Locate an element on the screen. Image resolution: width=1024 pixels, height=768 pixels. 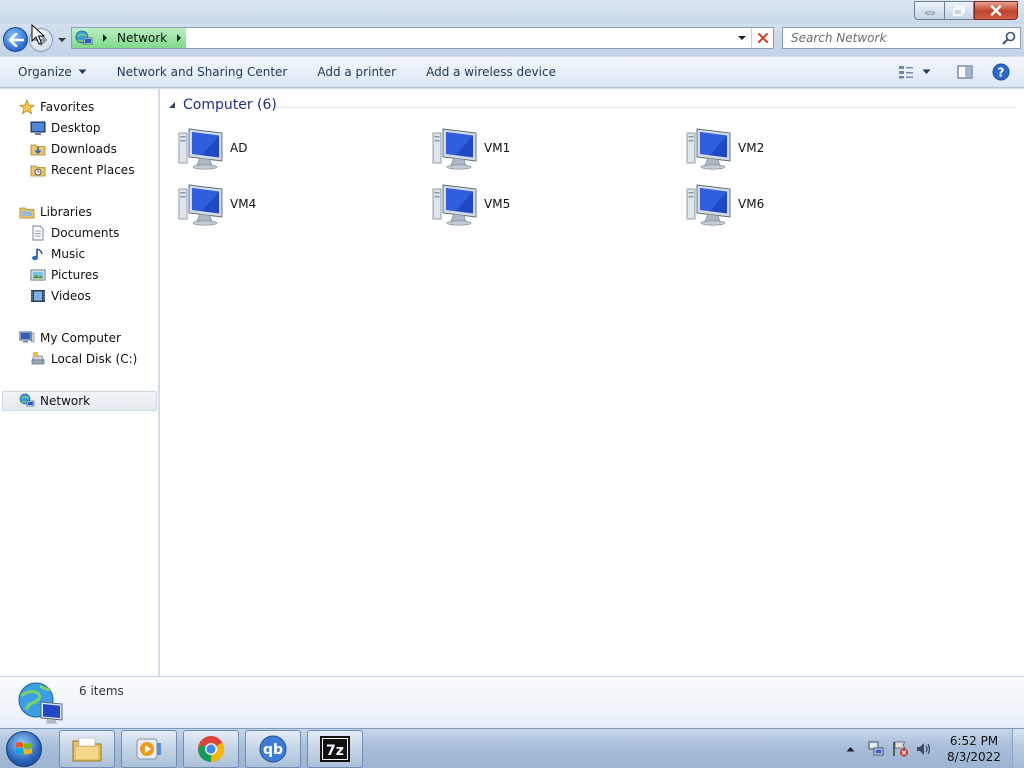
network-sharing-center-button: Network and Sharing Center is located at coordinates (202, 72).